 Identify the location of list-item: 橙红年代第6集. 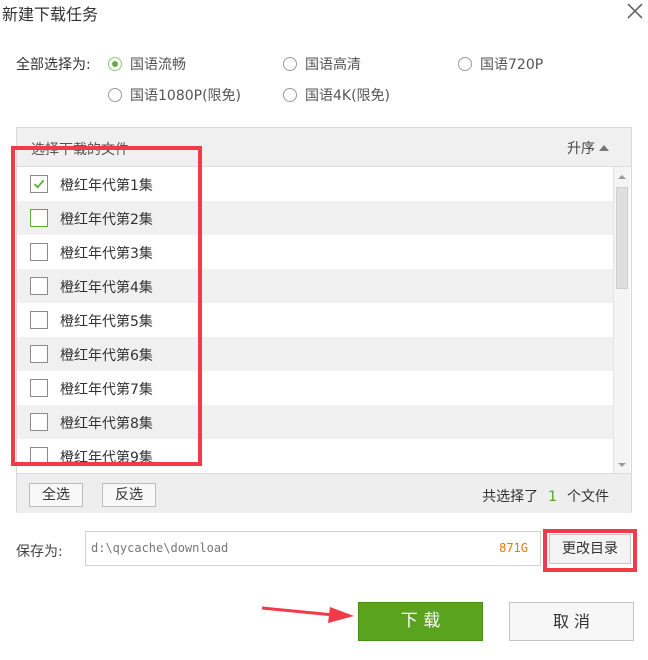
(315, 354).